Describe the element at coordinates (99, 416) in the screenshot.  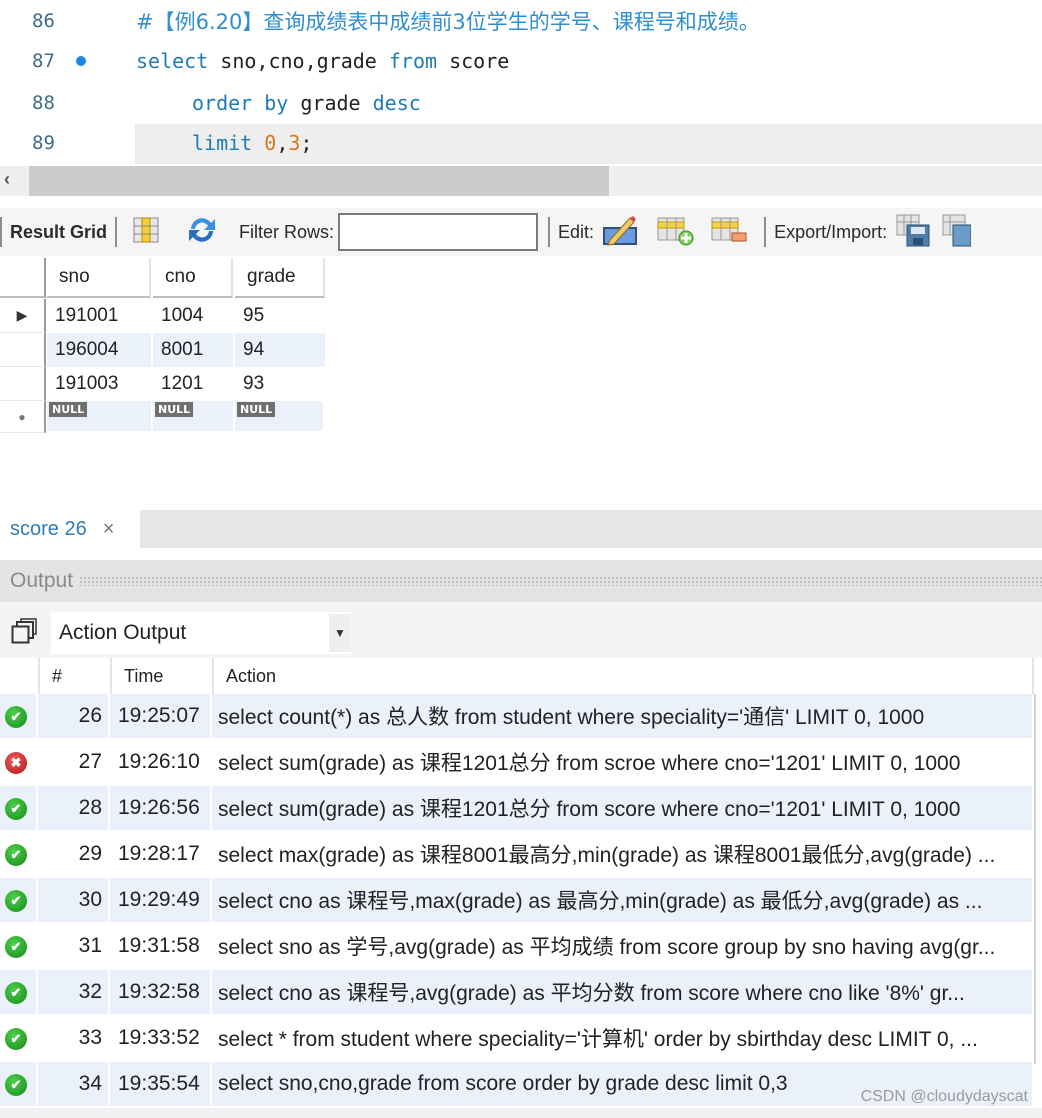
I see `cell-sno-null: NULL` at that location.